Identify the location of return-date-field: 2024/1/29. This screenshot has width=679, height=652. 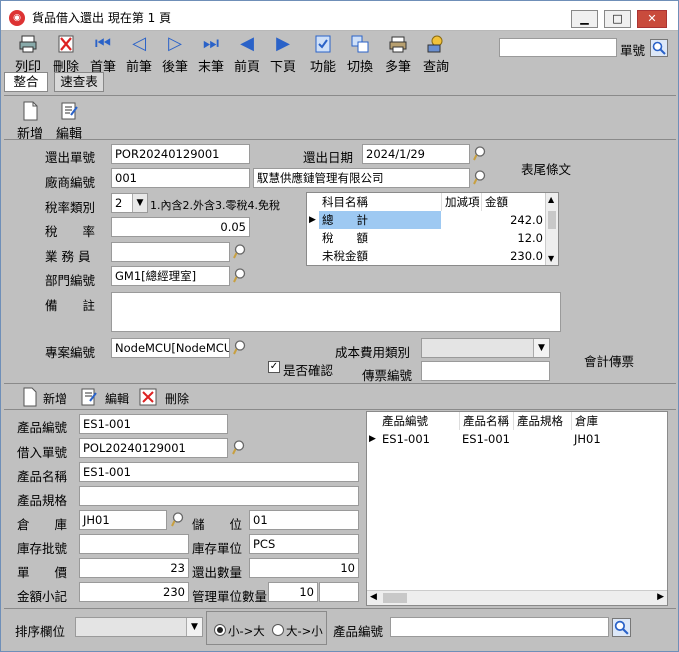
(416, 154).